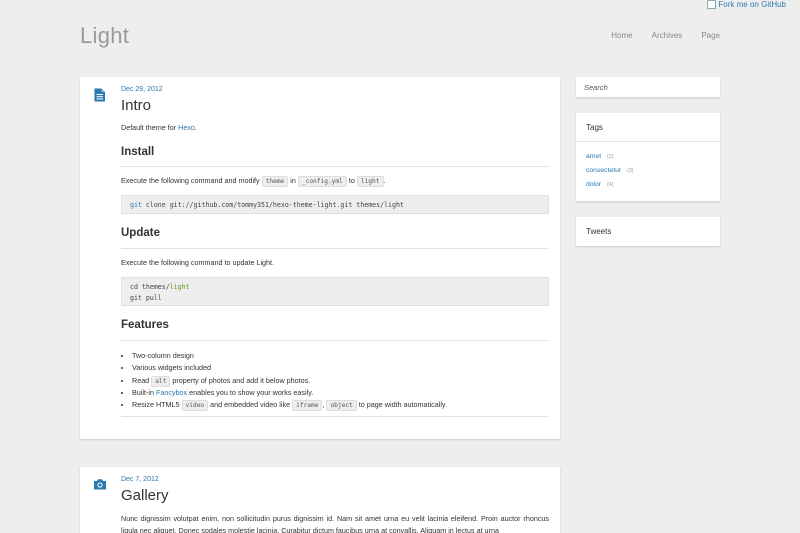 The height and width of the screenshot is (533, 800). I want to click on nav-home-link: Home, so click(621, 35).